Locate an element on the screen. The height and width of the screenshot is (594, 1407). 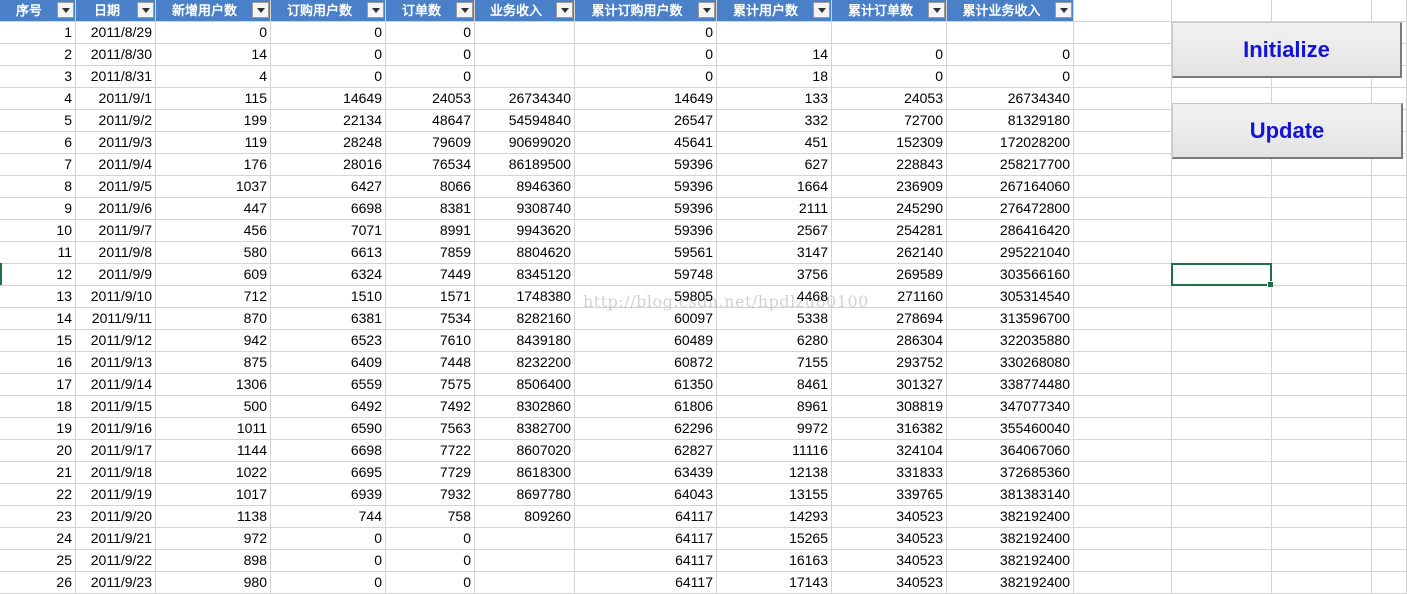
table-cell: 3756 is located at coordinates (774, 275).